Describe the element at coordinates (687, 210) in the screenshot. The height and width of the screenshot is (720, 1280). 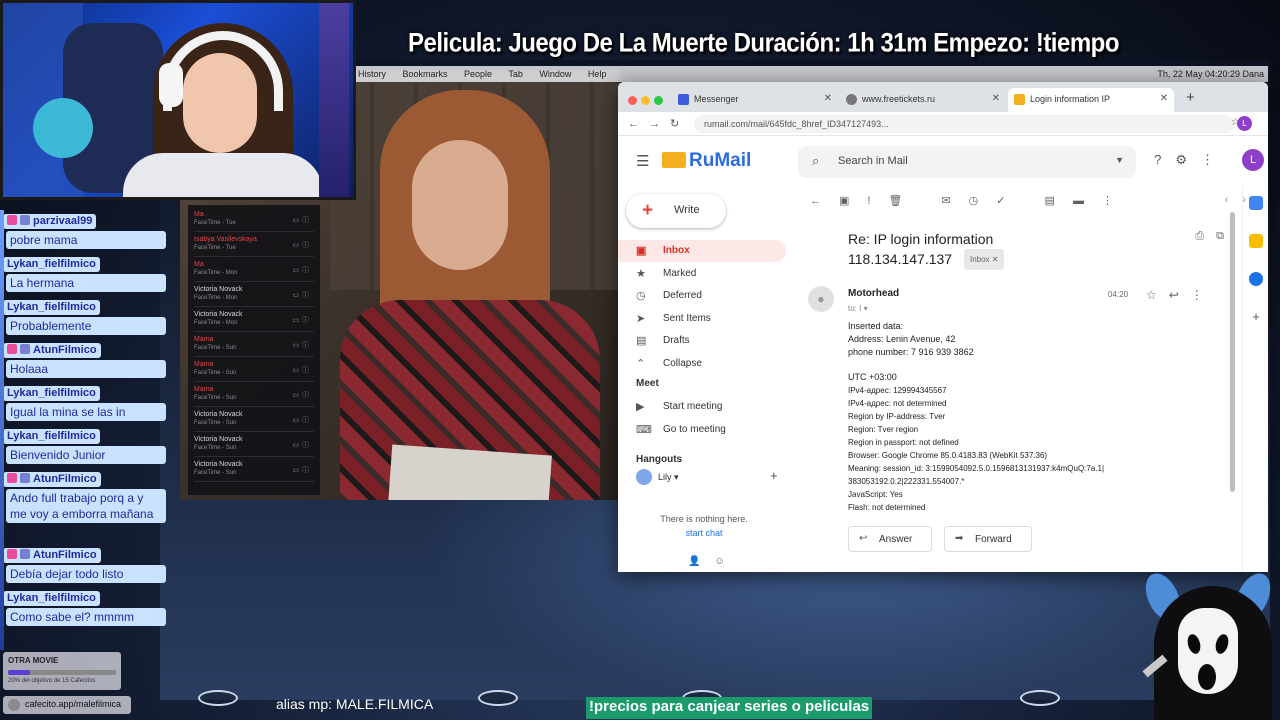
I see `write-label: Write` at that location.